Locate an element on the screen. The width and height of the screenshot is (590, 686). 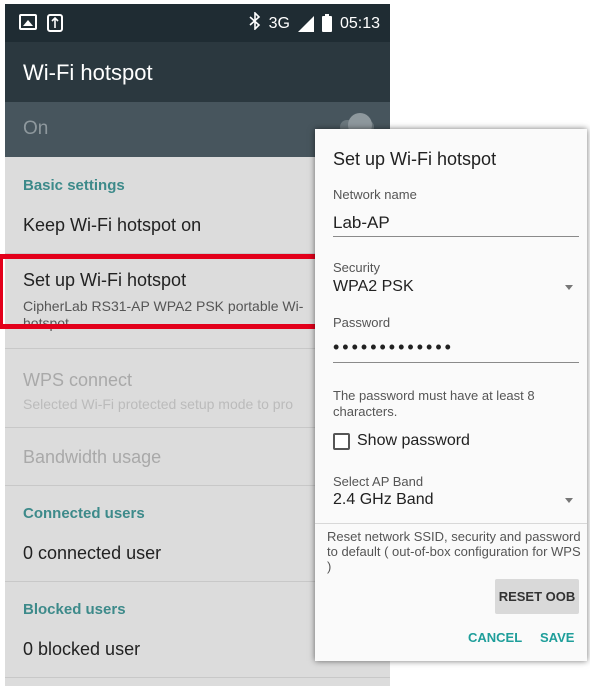
usb-icon is located at coordinates (55, 25).